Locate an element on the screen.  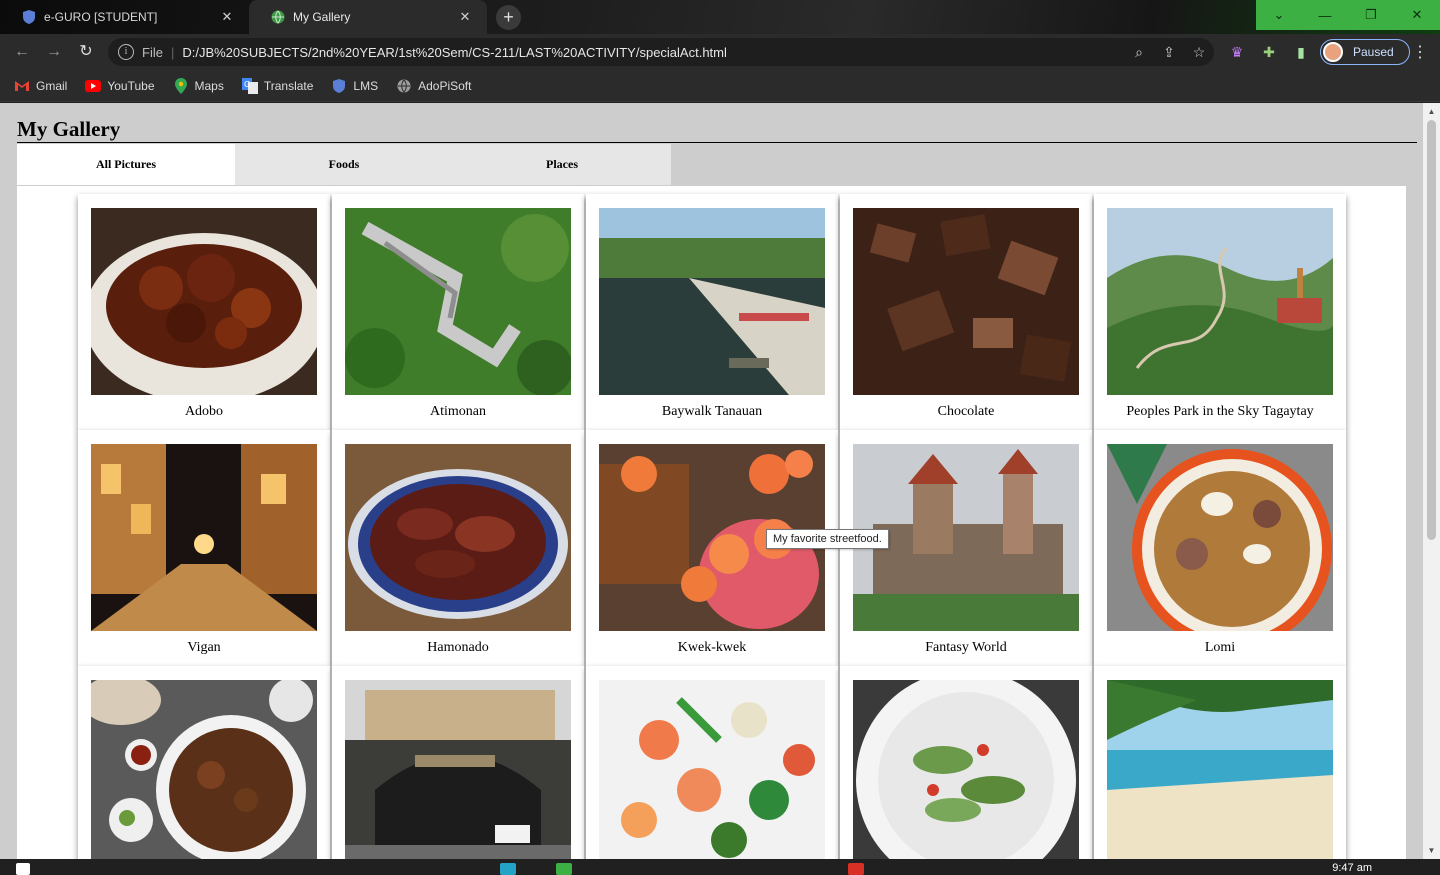
gallery-card: Adobo is located at coordinates (204, 312).